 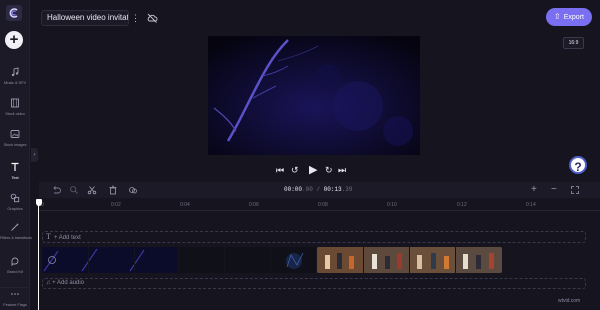 I want to click on brand-kit-icon, so click(x=15, y=261).